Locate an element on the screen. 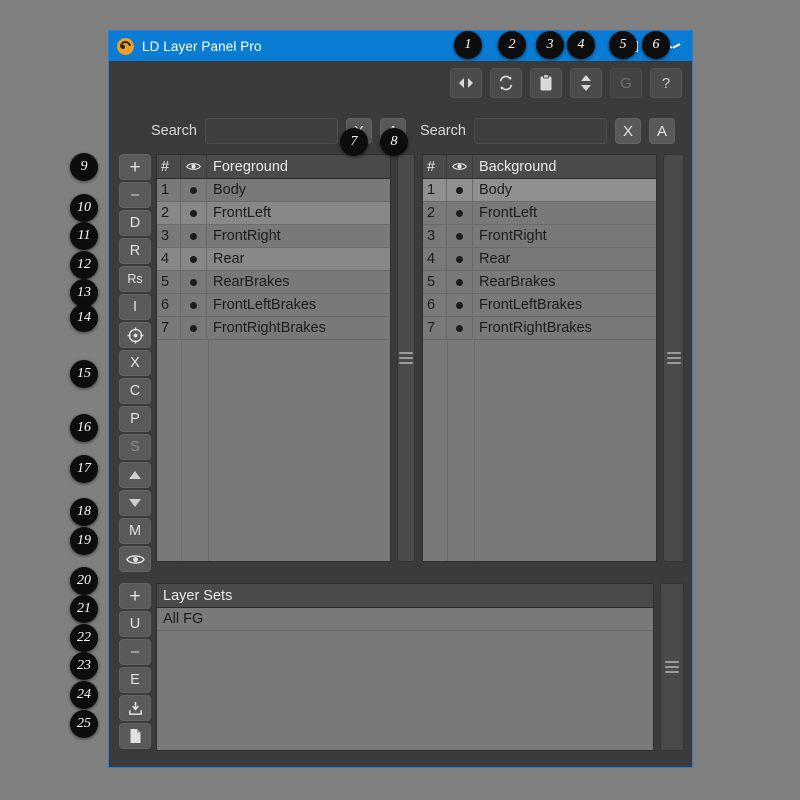  list-item: All FG is located at coordinates (405, 619).